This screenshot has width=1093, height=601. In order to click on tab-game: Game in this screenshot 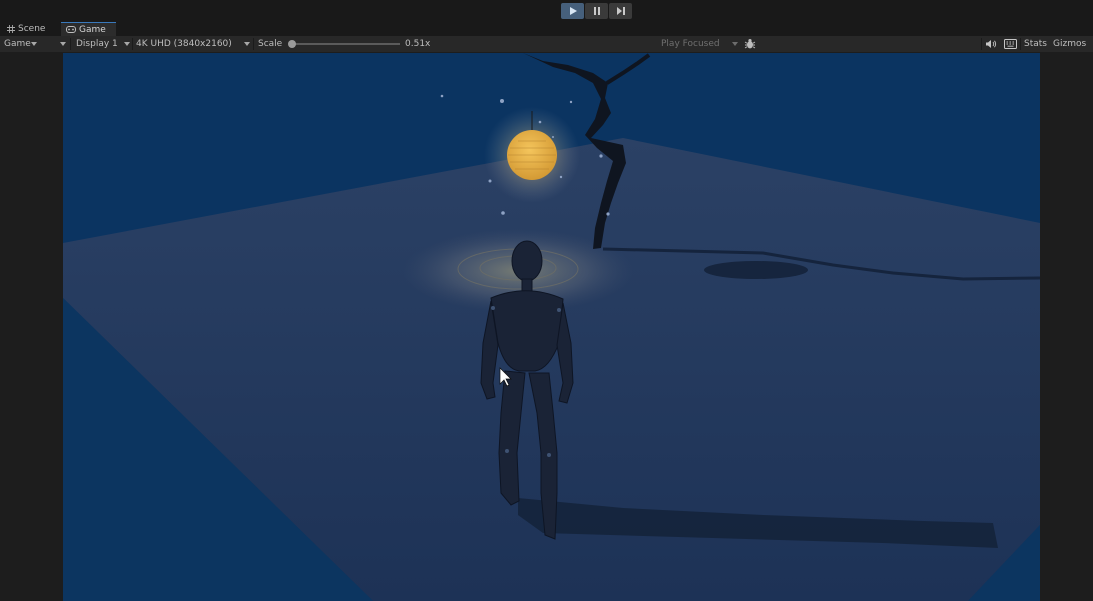, I will do `click(88, 29)`.